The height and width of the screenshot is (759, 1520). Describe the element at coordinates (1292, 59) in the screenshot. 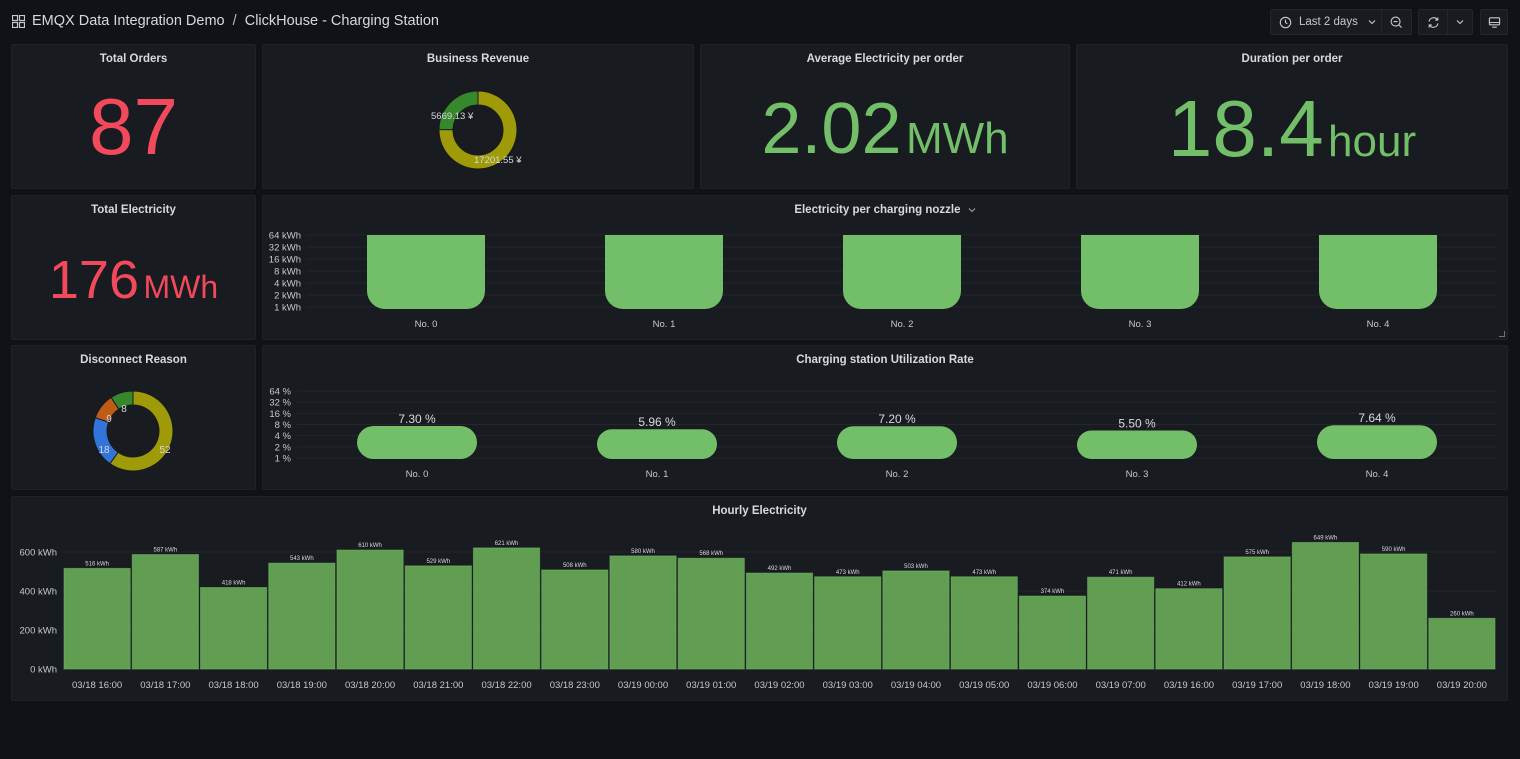

I see `panel-title: Duration per order` at that location.